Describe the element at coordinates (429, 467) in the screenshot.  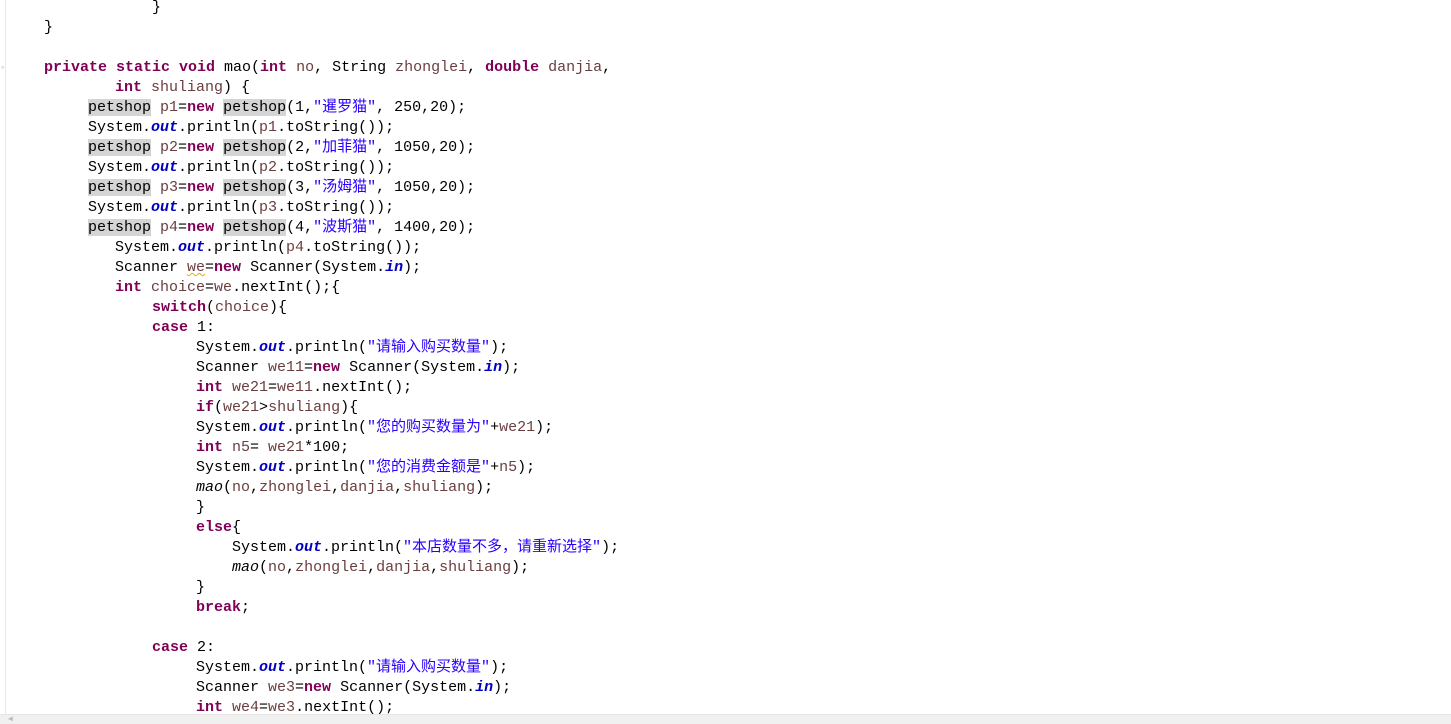
I see `code-token: "您的消费金额是"` at that location.